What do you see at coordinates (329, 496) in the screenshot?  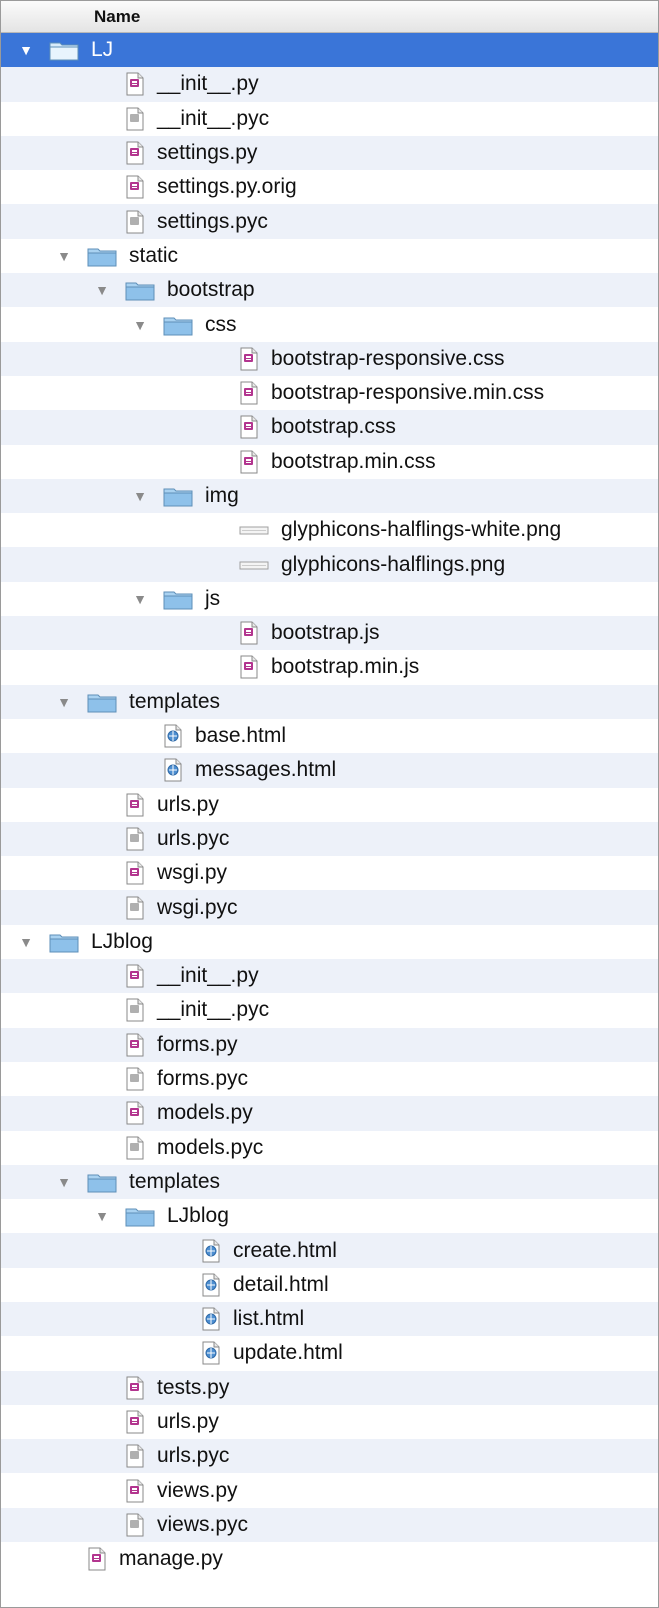 I see `tree-row-folder: ▼ img` at bounding box center [329, 496].